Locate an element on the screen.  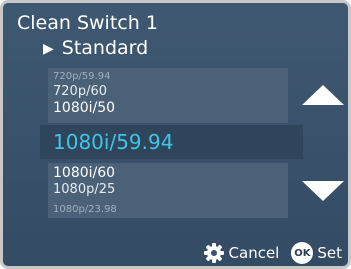
ok-icon: OK is located at coordinates (302, 253).